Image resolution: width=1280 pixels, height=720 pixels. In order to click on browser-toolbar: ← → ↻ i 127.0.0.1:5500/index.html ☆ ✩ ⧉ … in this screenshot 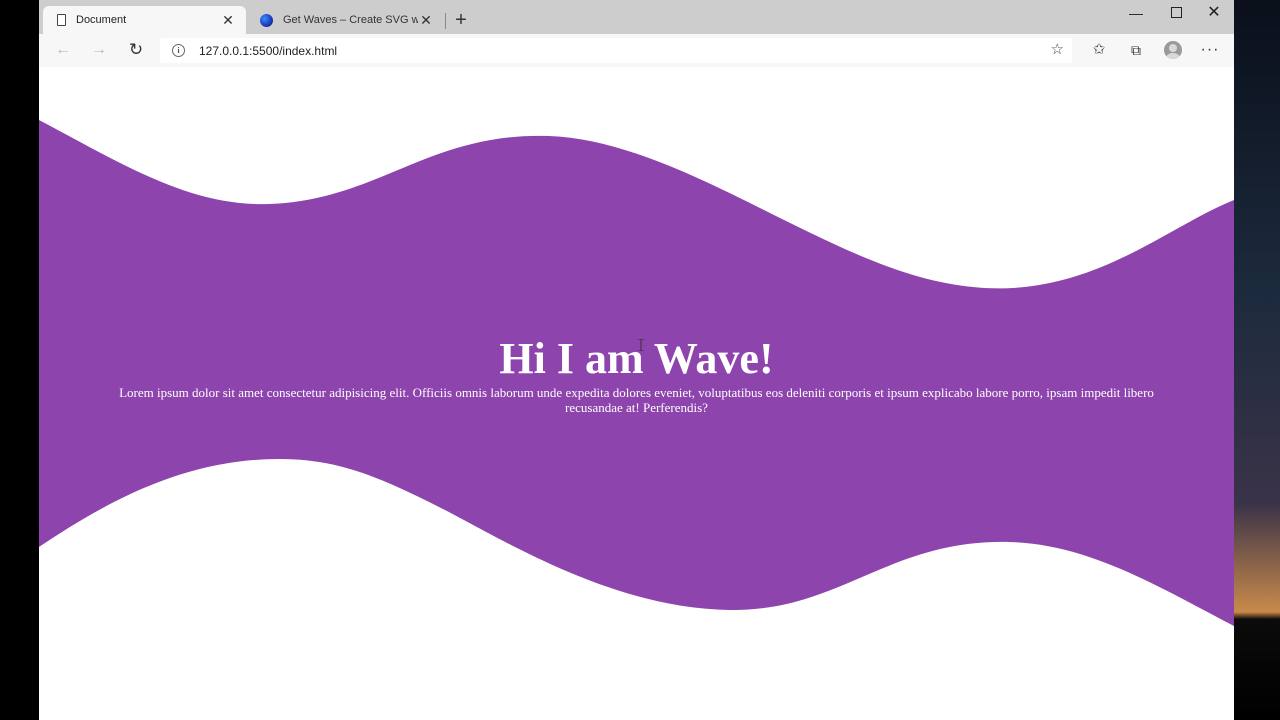, I will do `click(636, 51)`.